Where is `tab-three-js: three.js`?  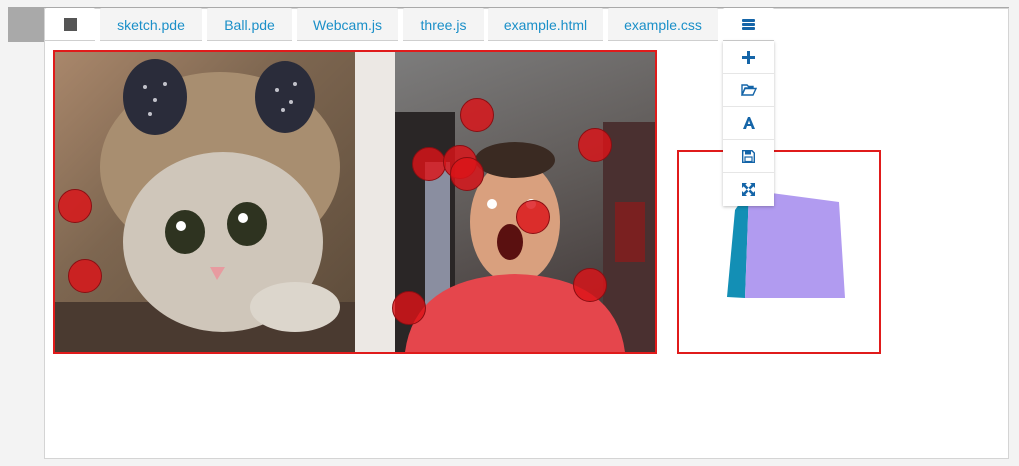
tab-three-js: three.js is located at coordinates (443, 24).